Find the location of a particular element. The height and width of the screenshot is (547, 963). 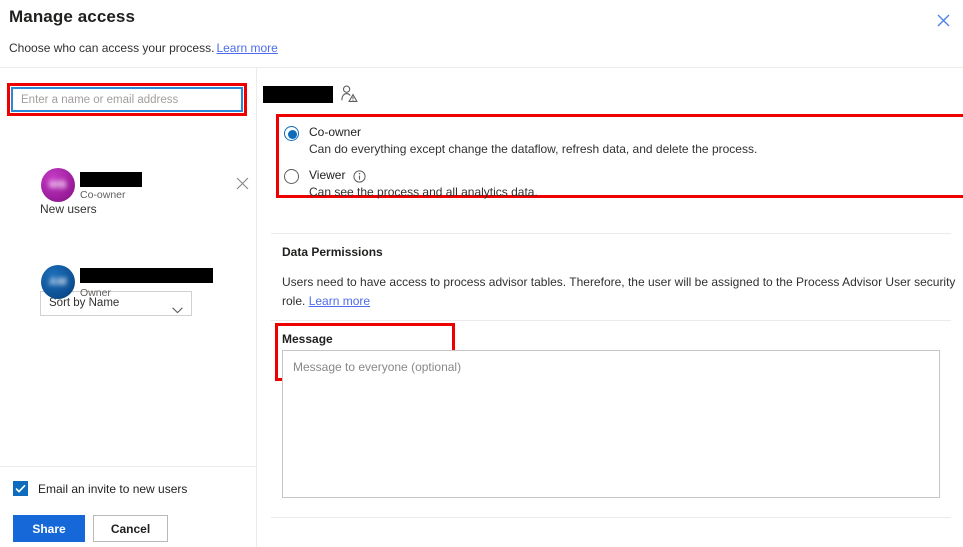

data-permissions-title: Data Permissions is located at coordinates (332, 252).